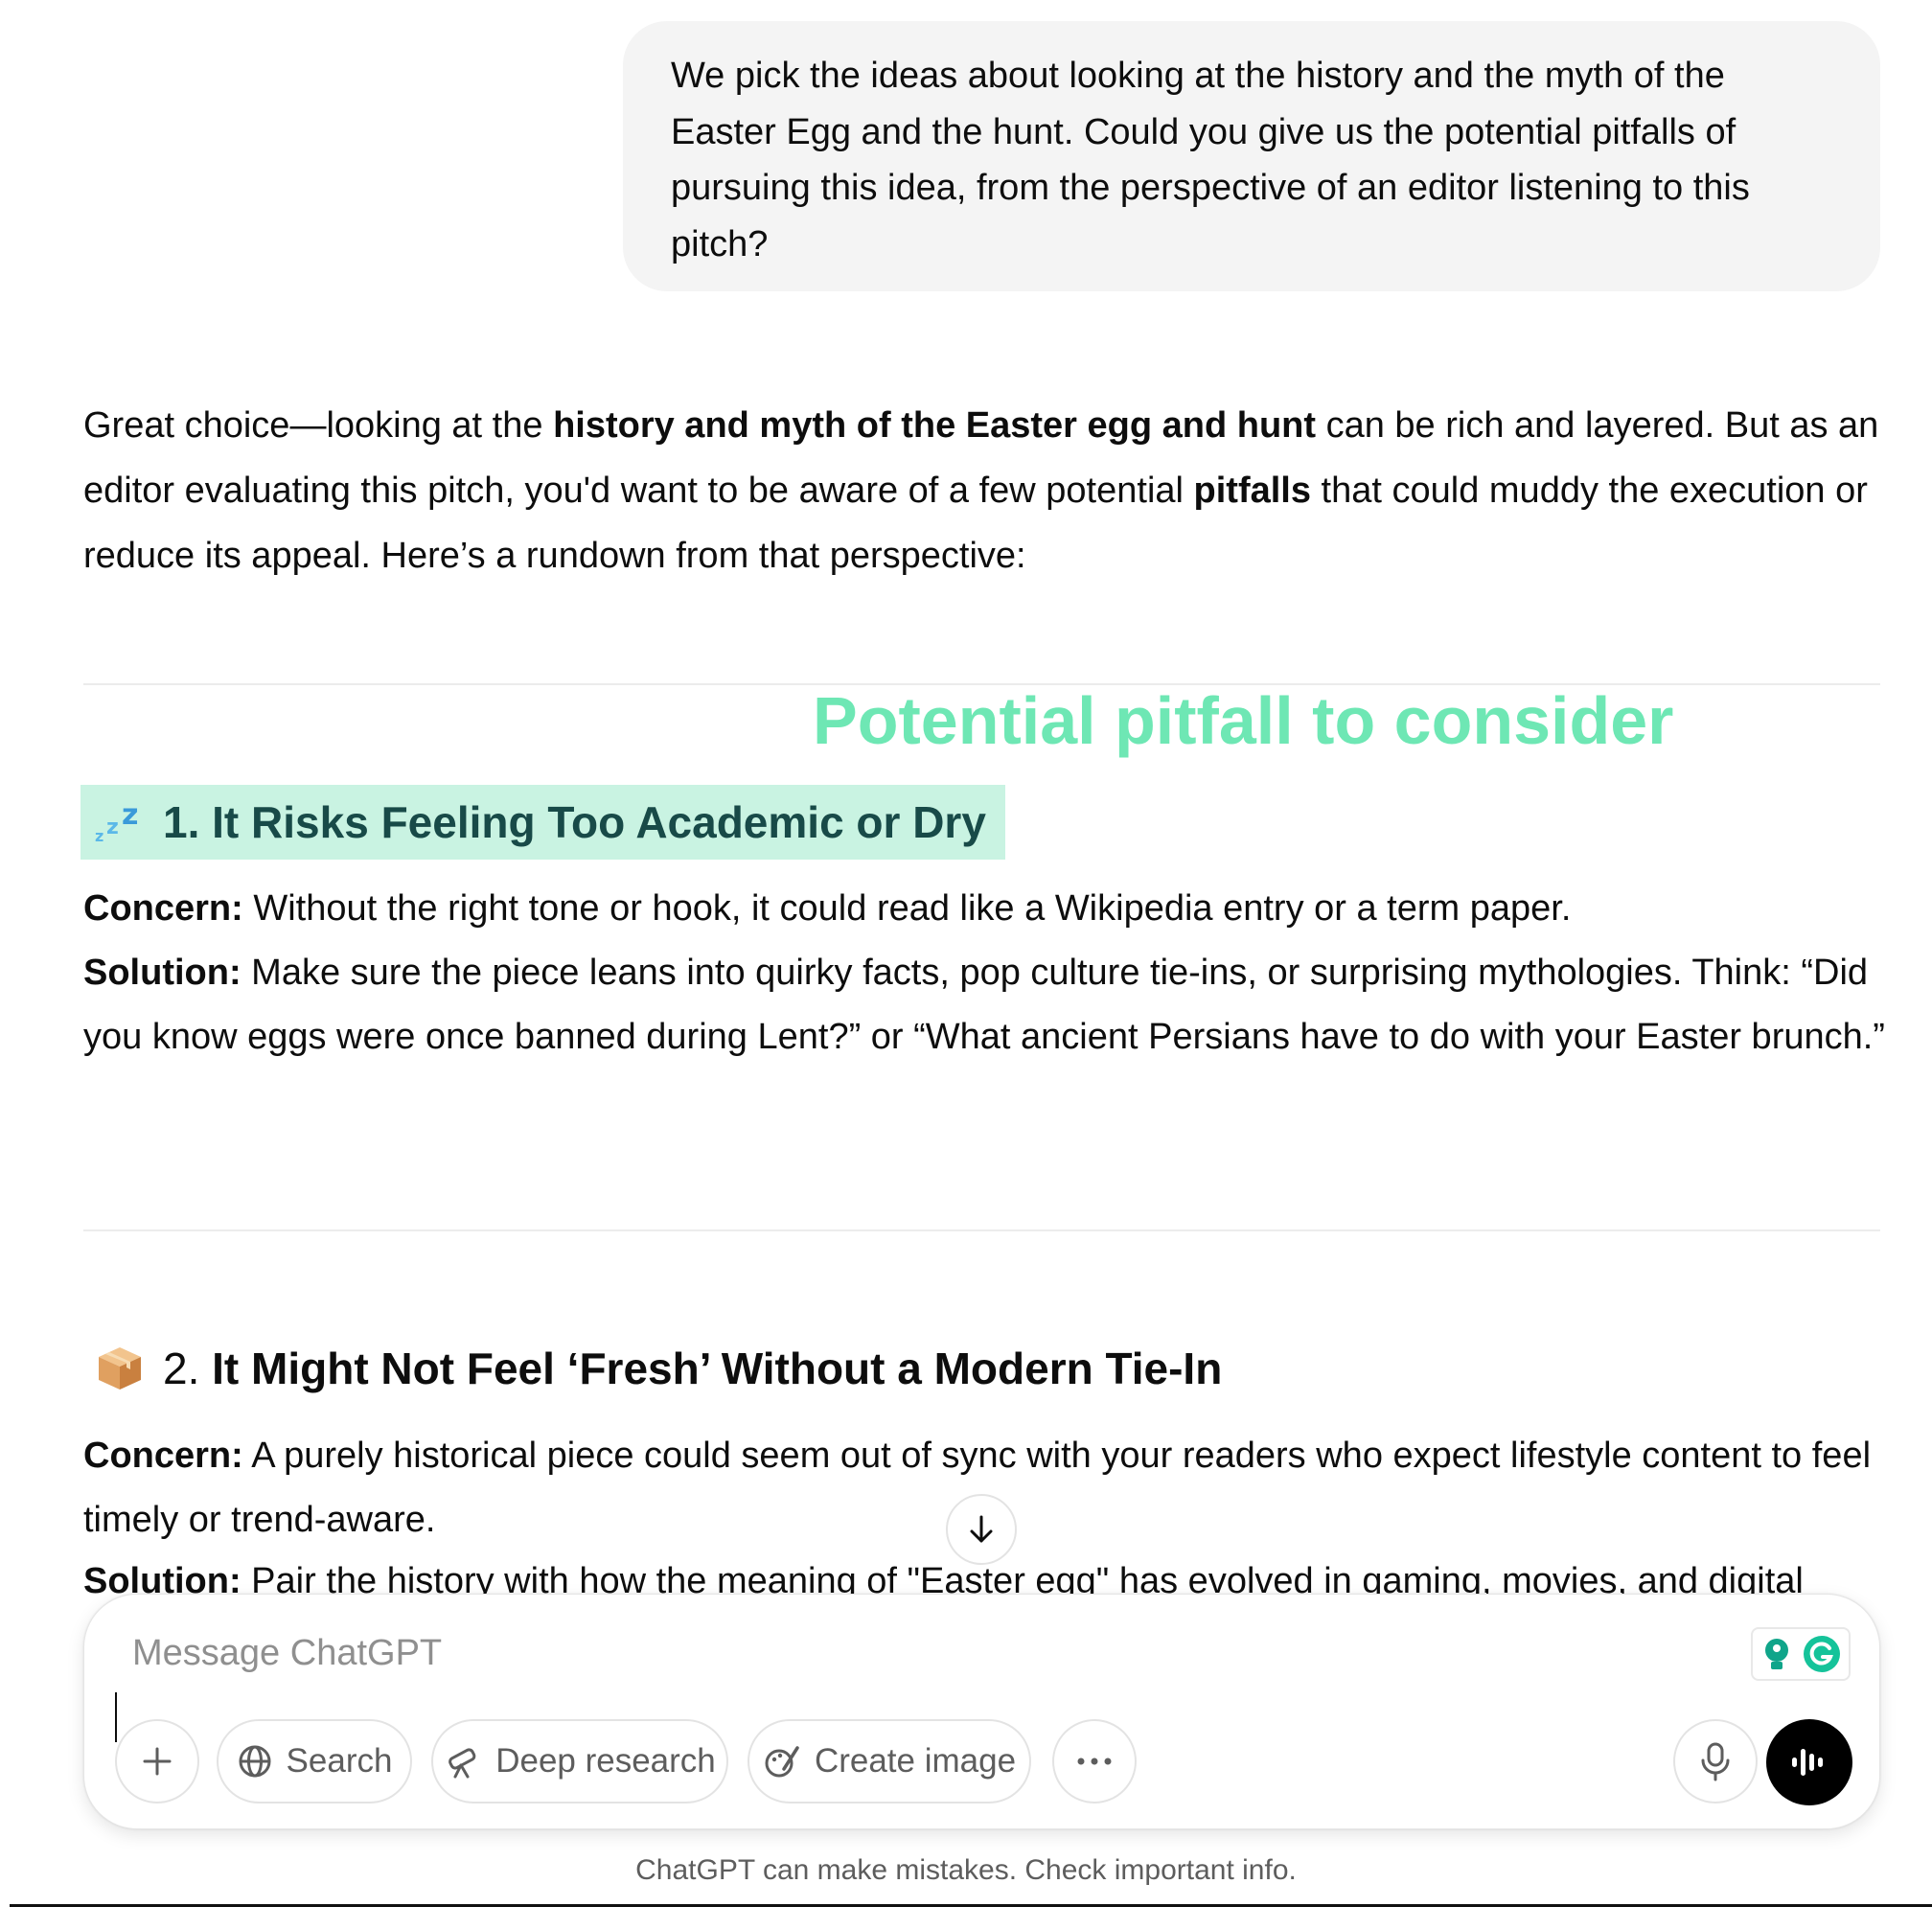  Describe the element at coordinates (181, 822) in the screenshot. I see `section-number-1: 1.` at that location.